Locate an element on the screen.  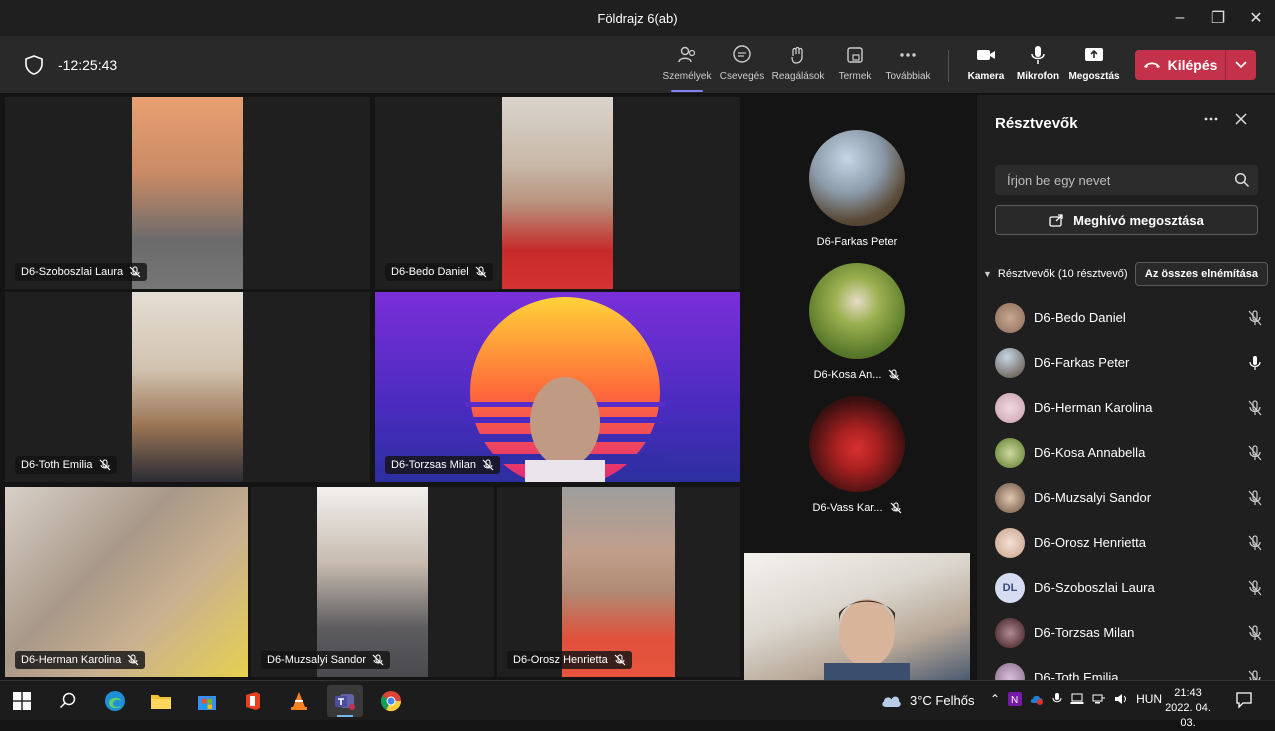
folder-icon is located at coordinates (161, 702).